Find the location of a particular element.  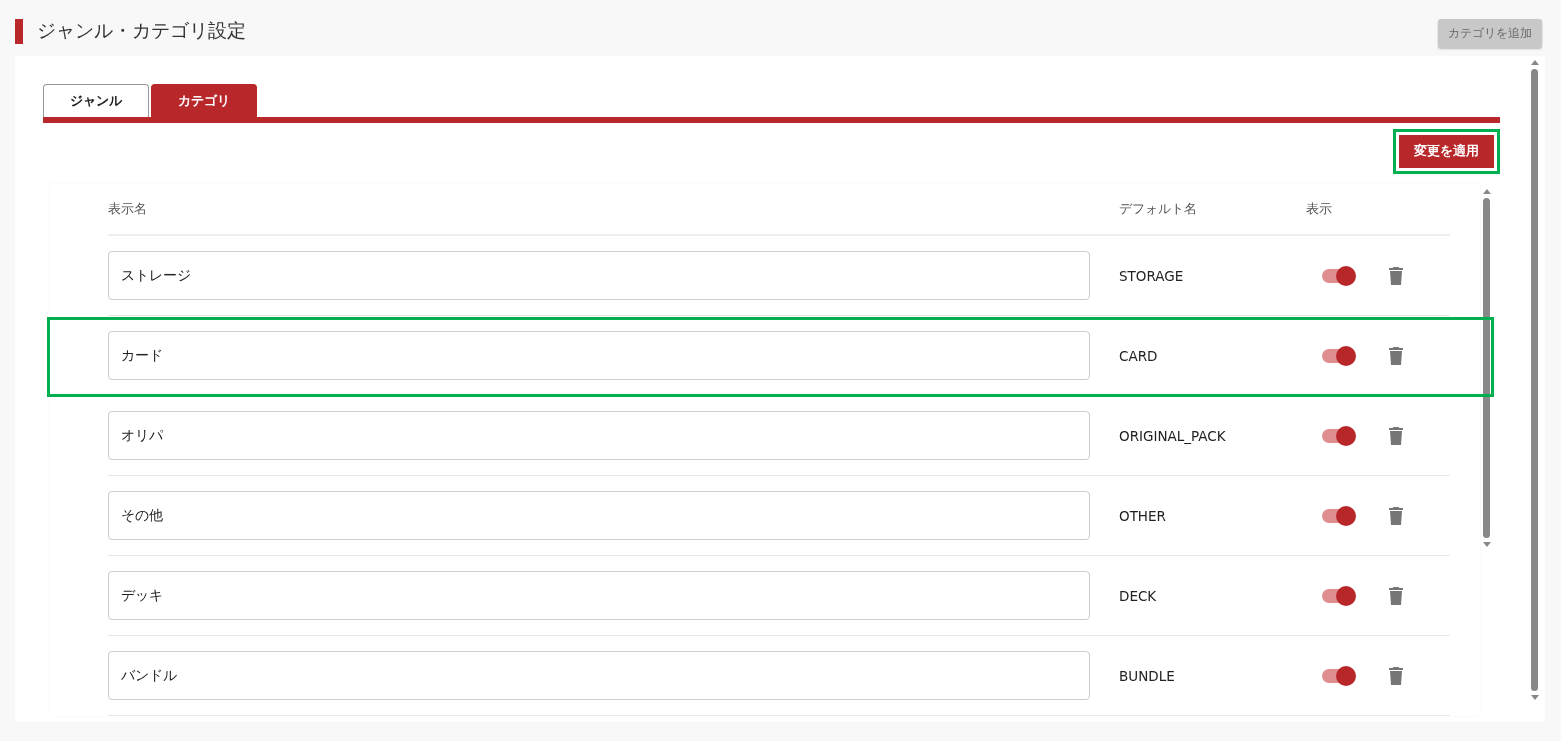

display-name-input: デッキ is located at coordinates (599, 595).